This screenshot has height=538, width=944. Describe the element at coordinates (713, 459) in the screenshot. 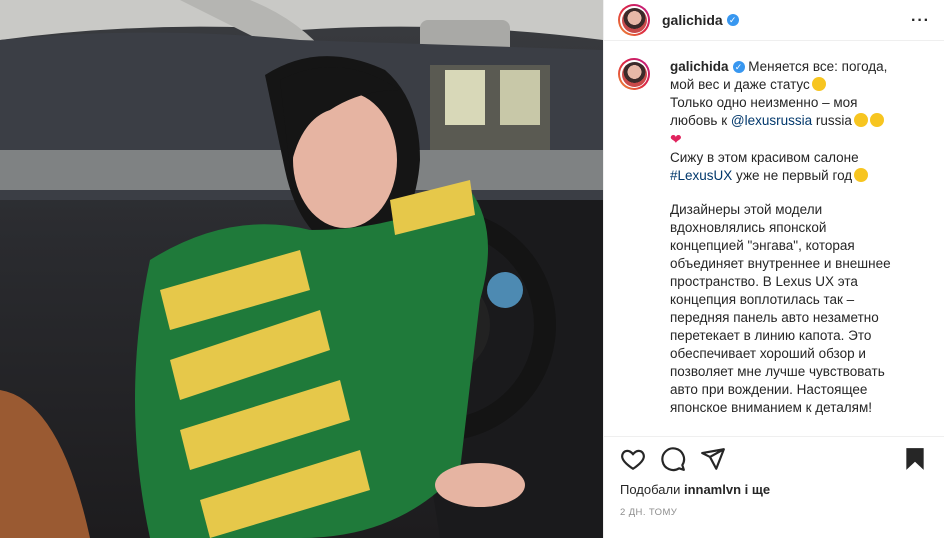

I see `share-icon` at that location.